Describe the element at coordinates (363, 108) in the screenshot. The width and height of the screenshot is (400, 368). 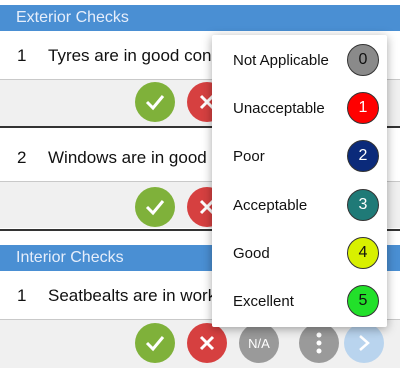
I see `rating-badge: 1` at that location.